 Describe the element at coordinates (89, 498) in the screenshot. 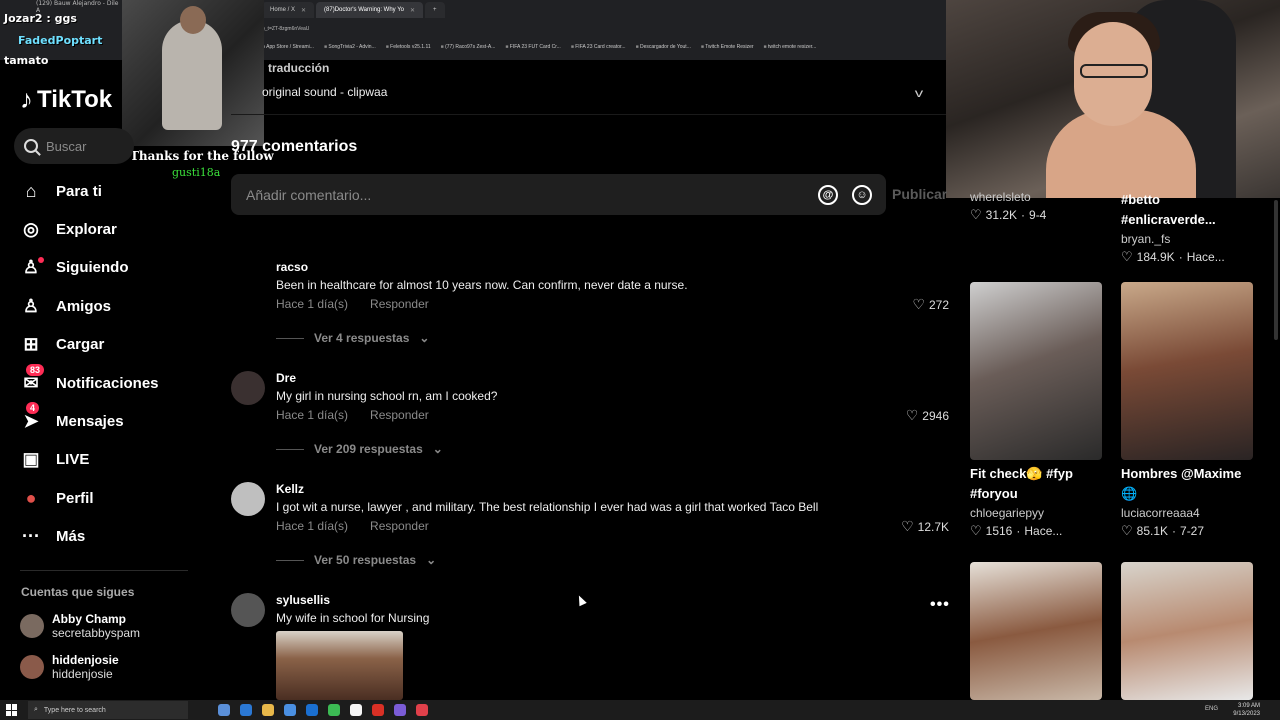

I see `sidebar-item-perfil: ● Perfil` at that location.